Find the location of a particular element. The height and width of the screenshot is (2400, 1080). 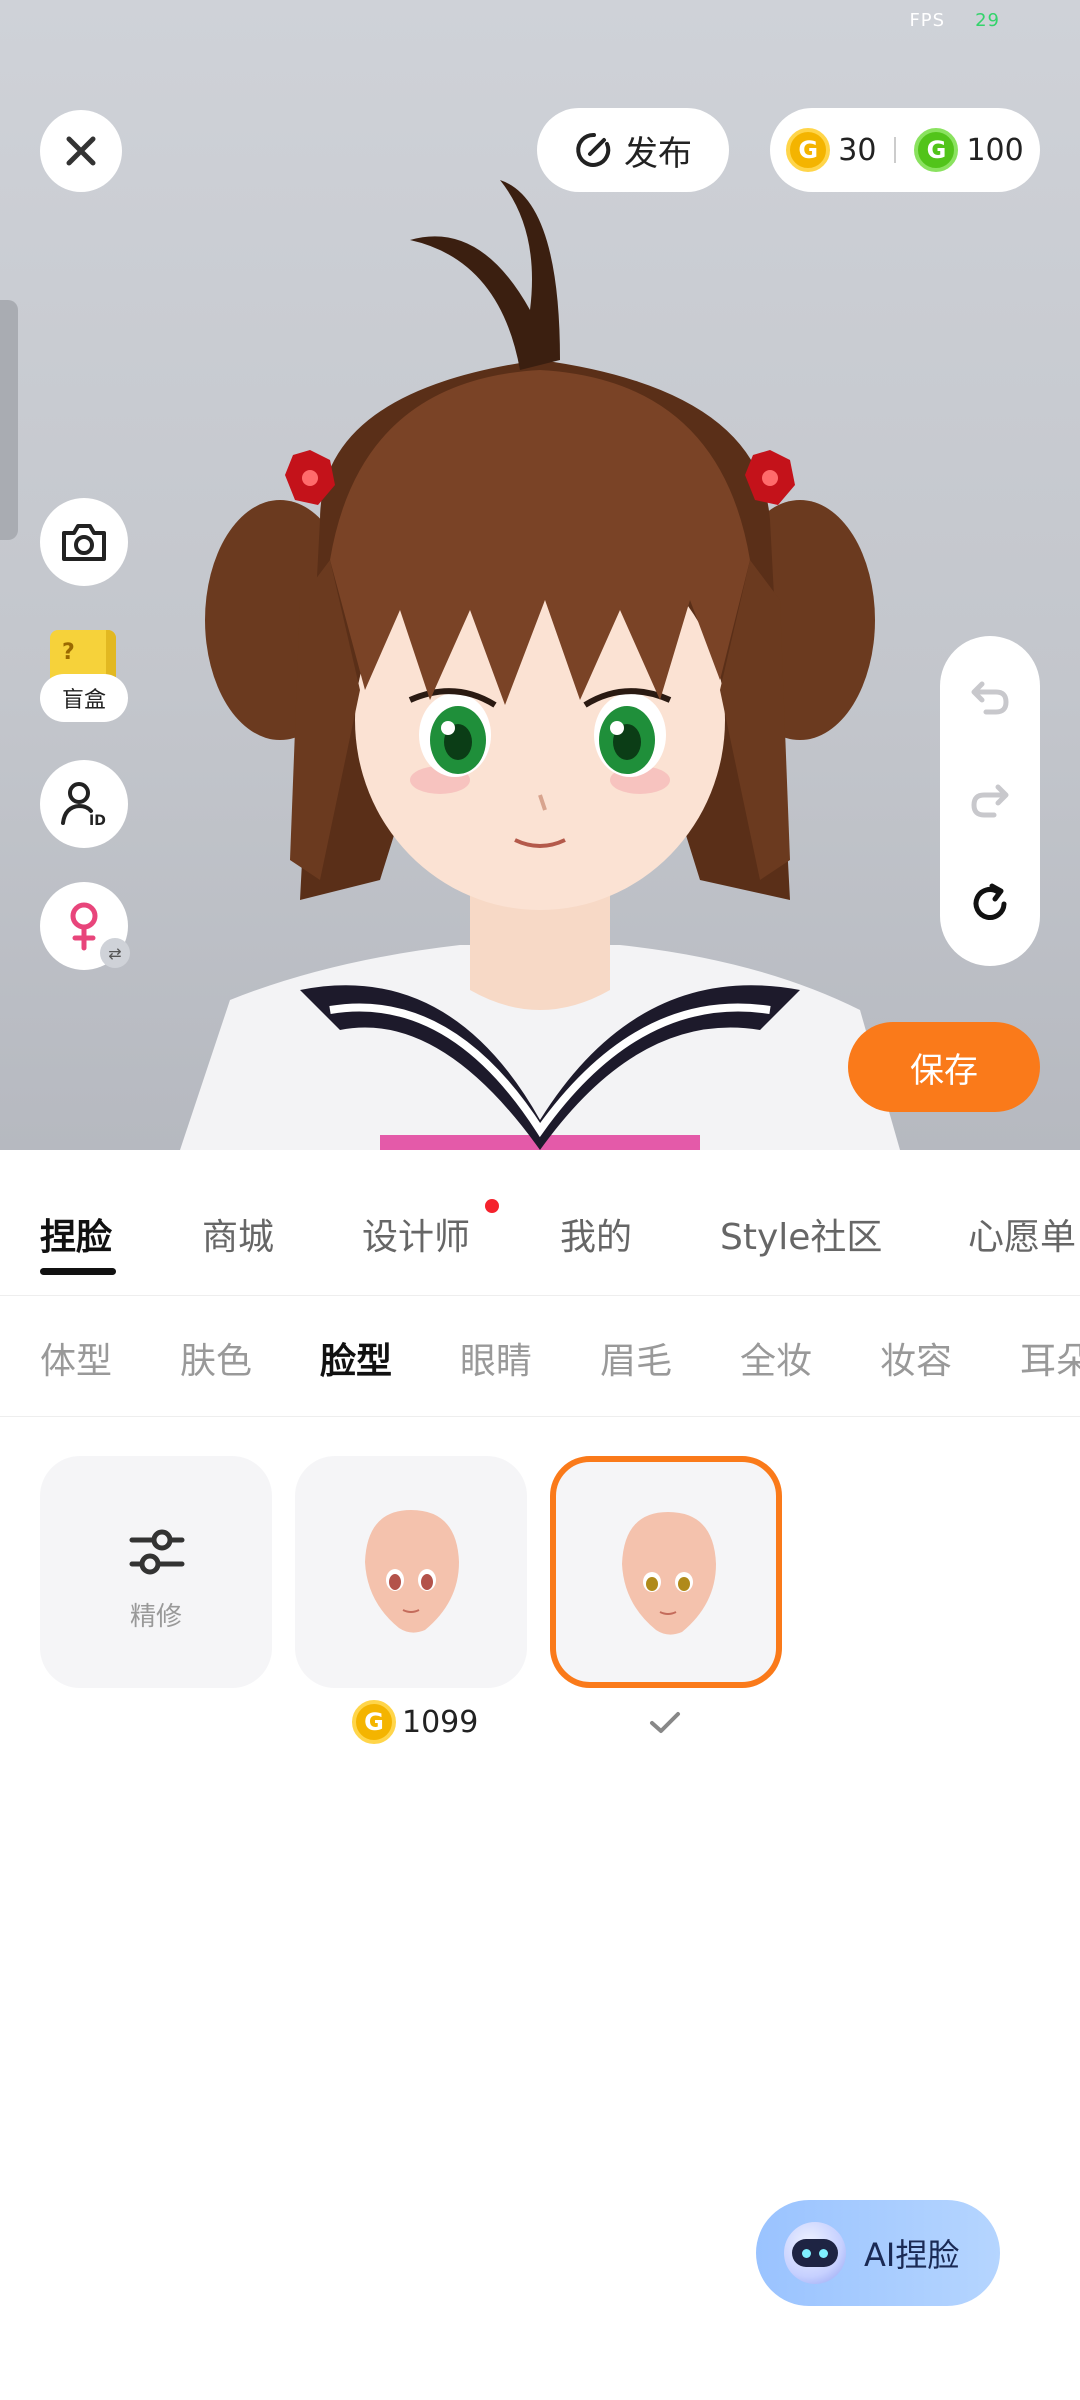

blind-box-button: ? 盲盒 is located at coordinates (84, 680).